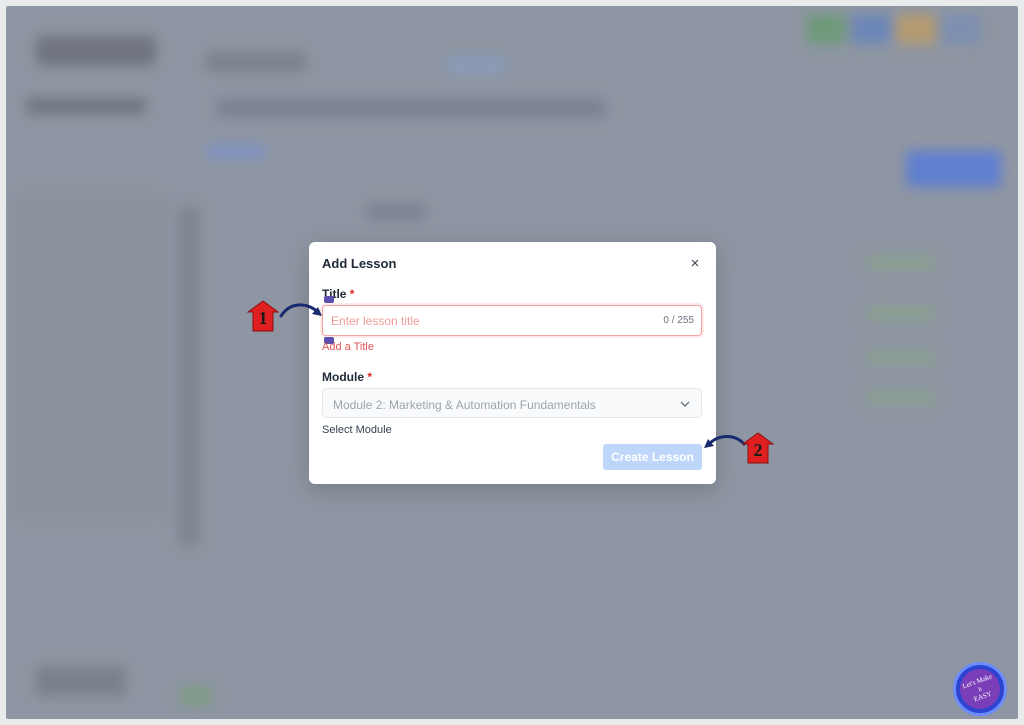  I want to click on dialog-title: Add Lesson, so click(359, 263).